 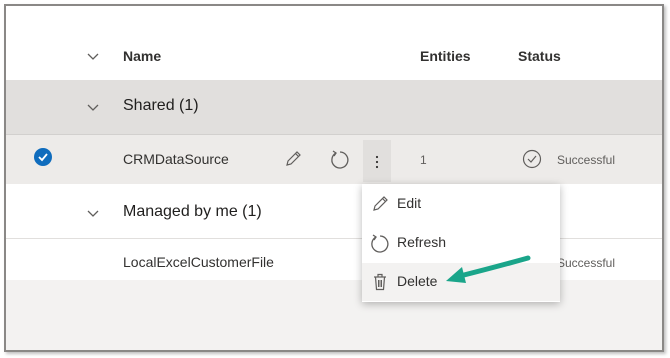 What do you see at coordinates (334, 262) in the screenshot?
I see `table-row: LocalExcelCustomerFile Successful` at bounding box center [334, 262].